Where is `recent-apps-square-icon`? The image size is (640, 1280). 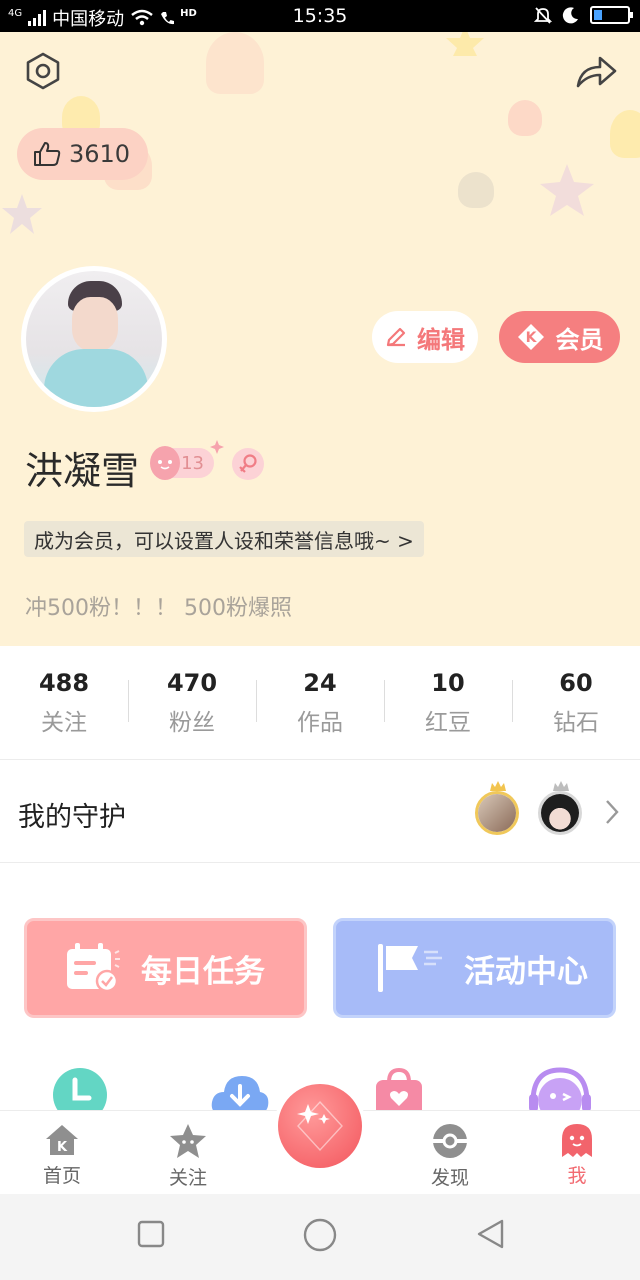
recent-apps-square-icon is located at coordinates (151, 1234).